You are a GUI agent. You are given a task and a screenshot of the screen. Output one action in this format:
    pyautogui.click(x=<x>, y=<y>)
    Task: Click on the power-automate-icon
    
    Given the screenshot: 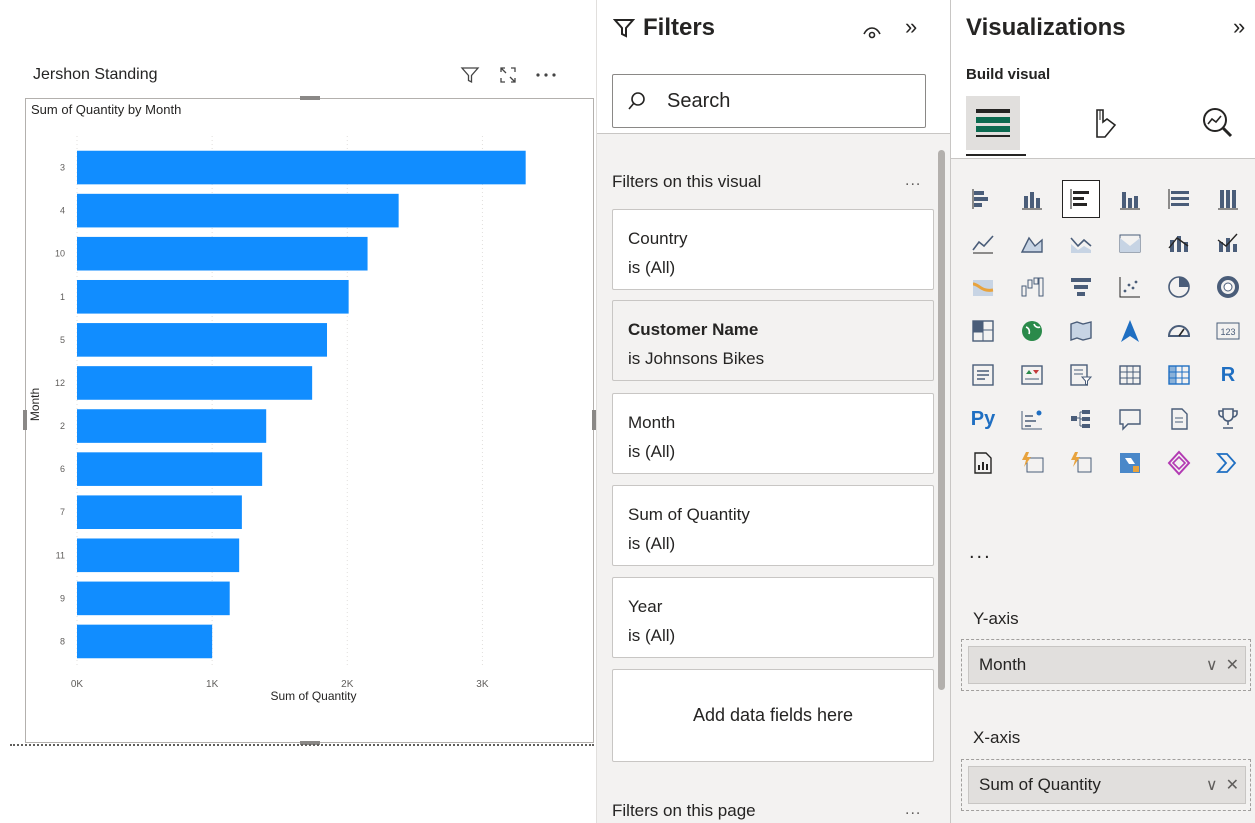 What is the action you would take?
    pyautogui.click(x=1130, y=463)
    